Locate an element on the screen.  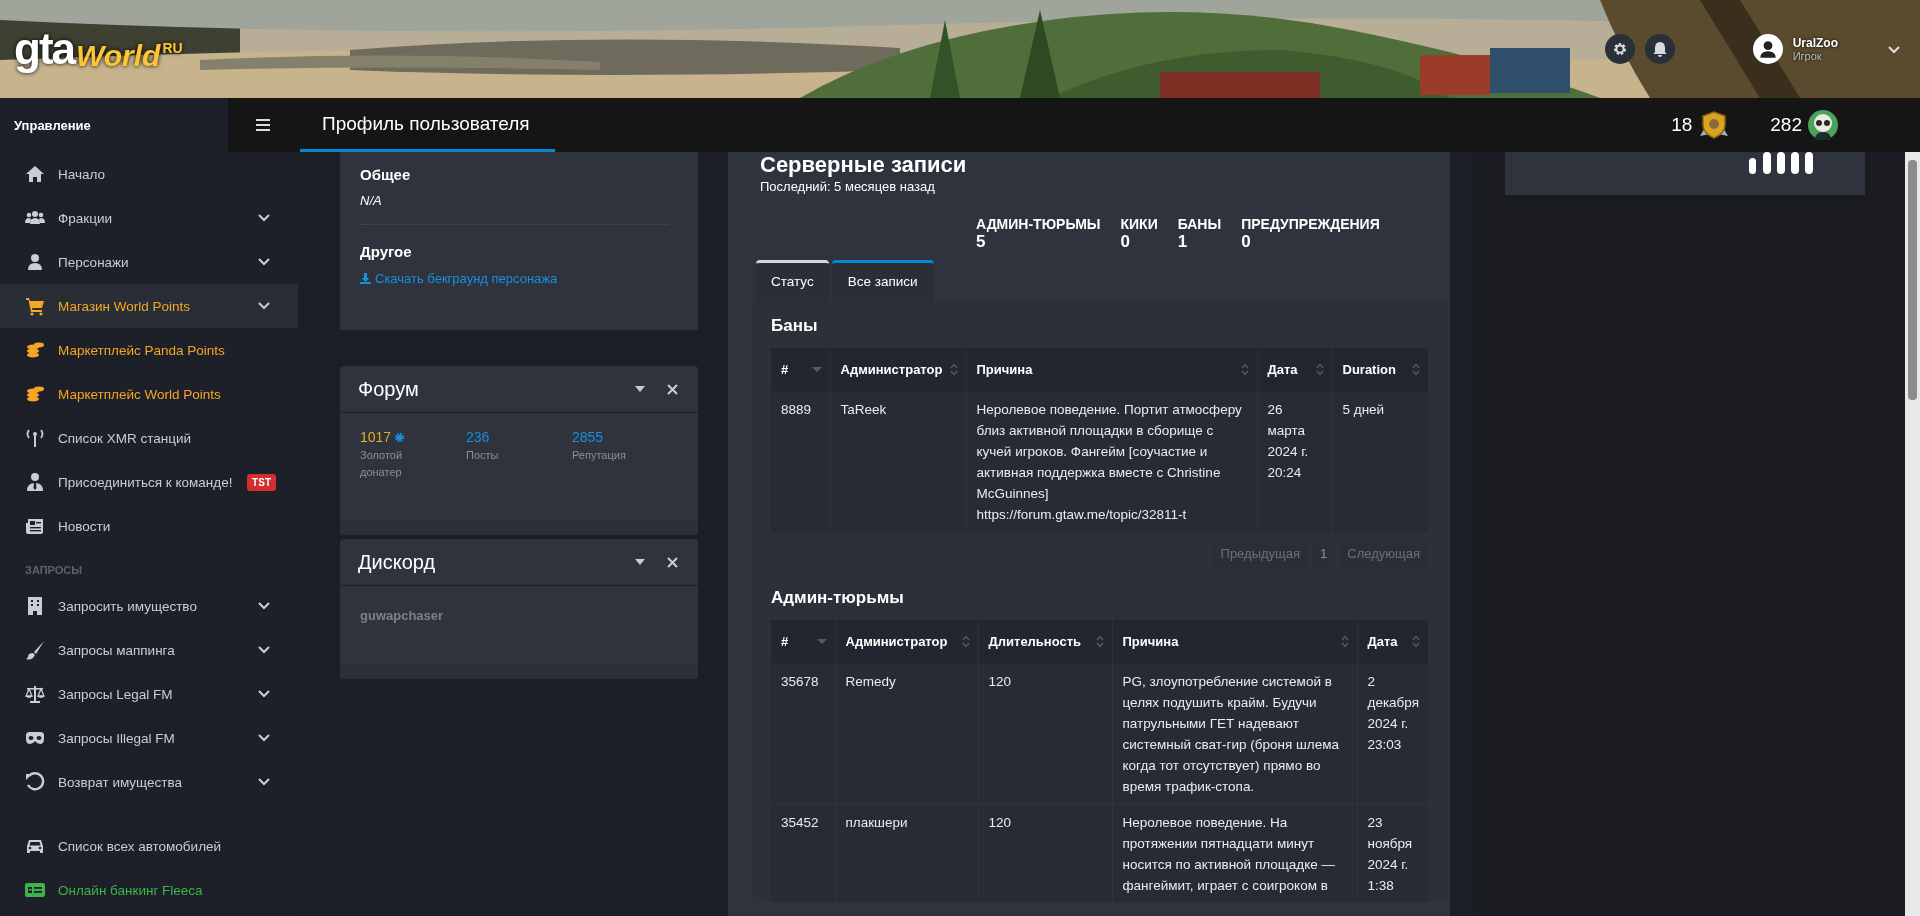
sidebar-item: Маркетплейс Panda Points is located at coordinates (149, 350).